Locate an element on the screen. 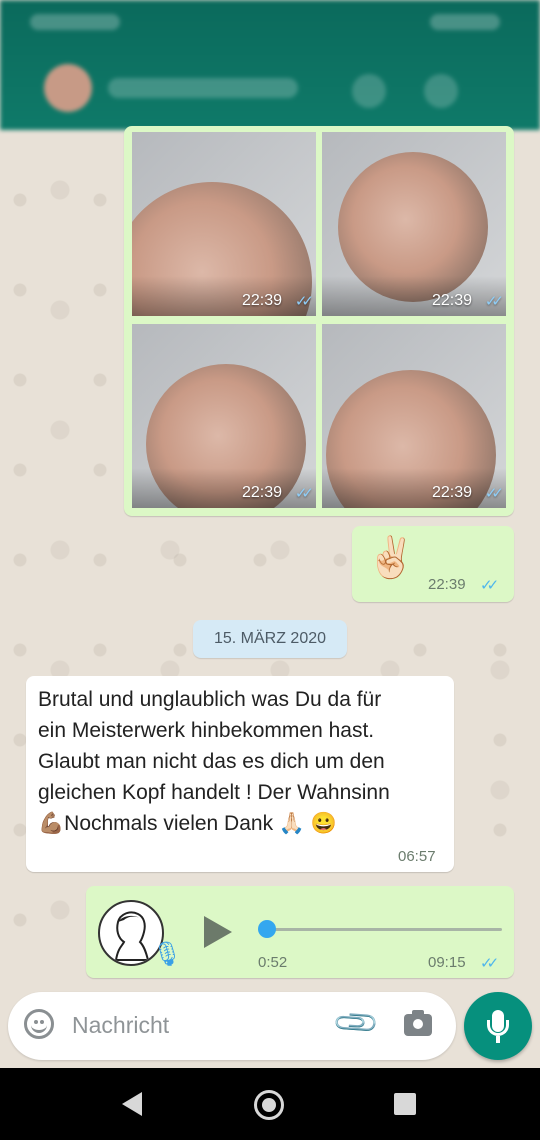  voice-progress-track is located at coordinates (382, 929).